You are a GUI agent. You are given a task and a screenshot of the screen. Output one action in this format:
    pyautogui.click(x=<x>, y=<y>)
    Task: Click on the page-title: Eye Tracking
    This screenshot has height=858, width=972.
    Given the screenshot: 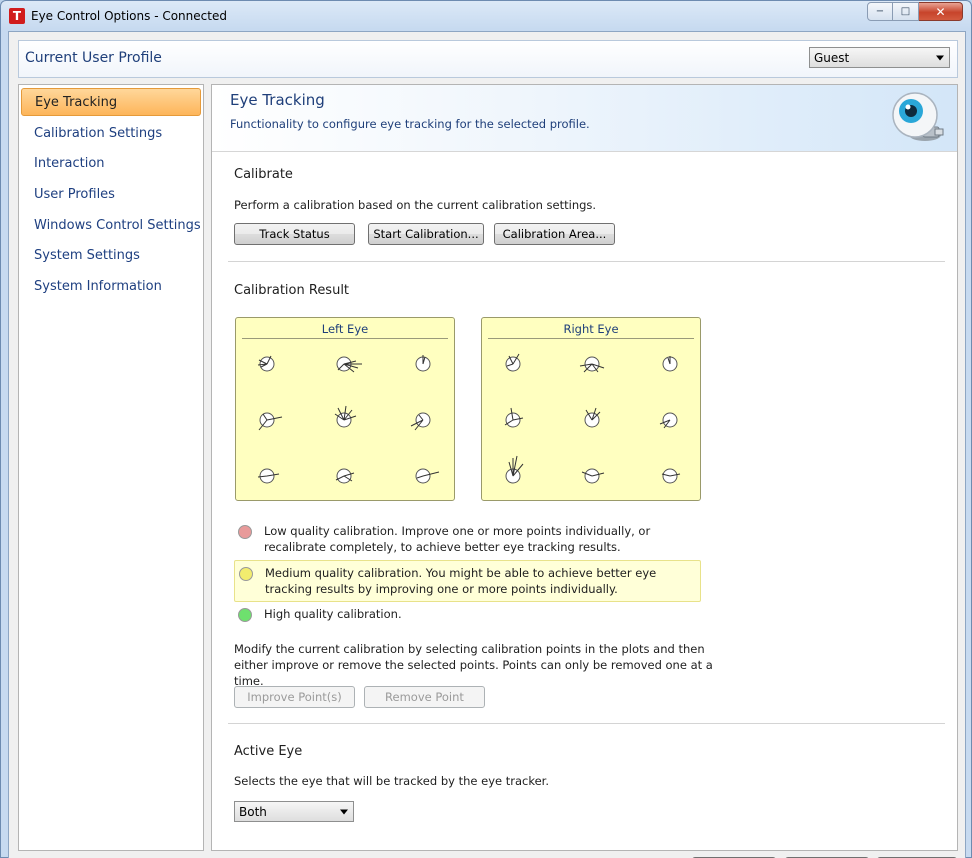 What is the action you would take?
    pyautogui.click(x=277, y=100)
    